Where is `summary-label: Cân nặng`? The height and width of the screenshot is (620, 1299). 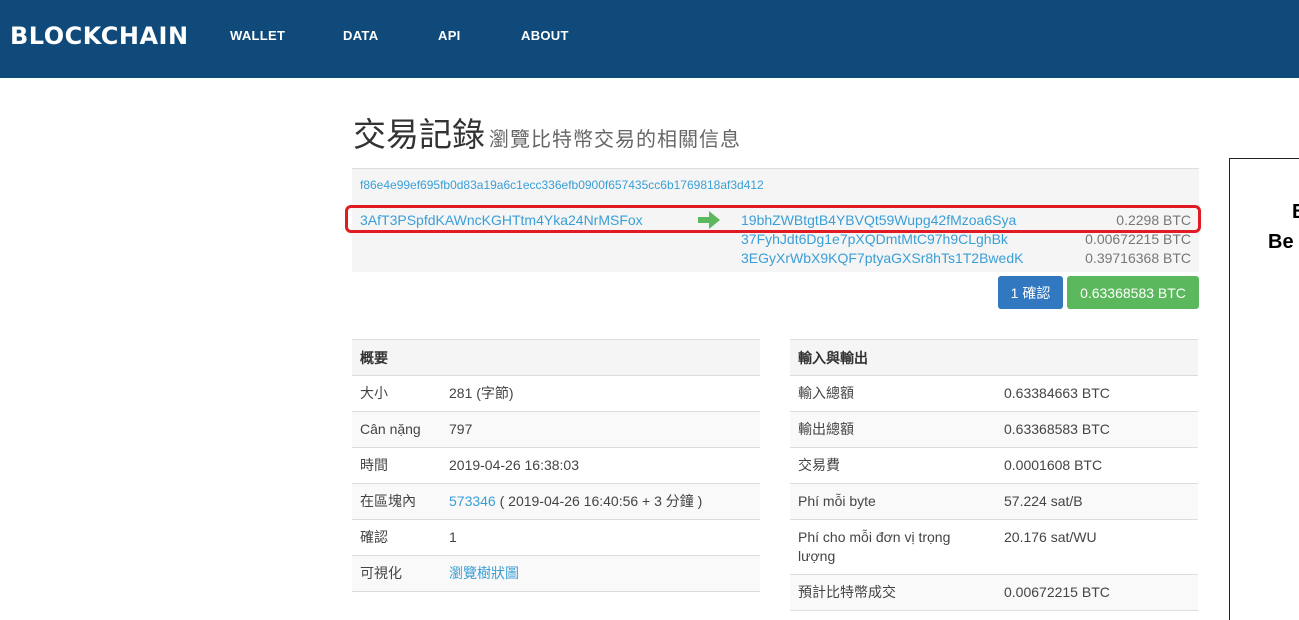 summary-label: Cân nặng is located at coordinates (396, 429).